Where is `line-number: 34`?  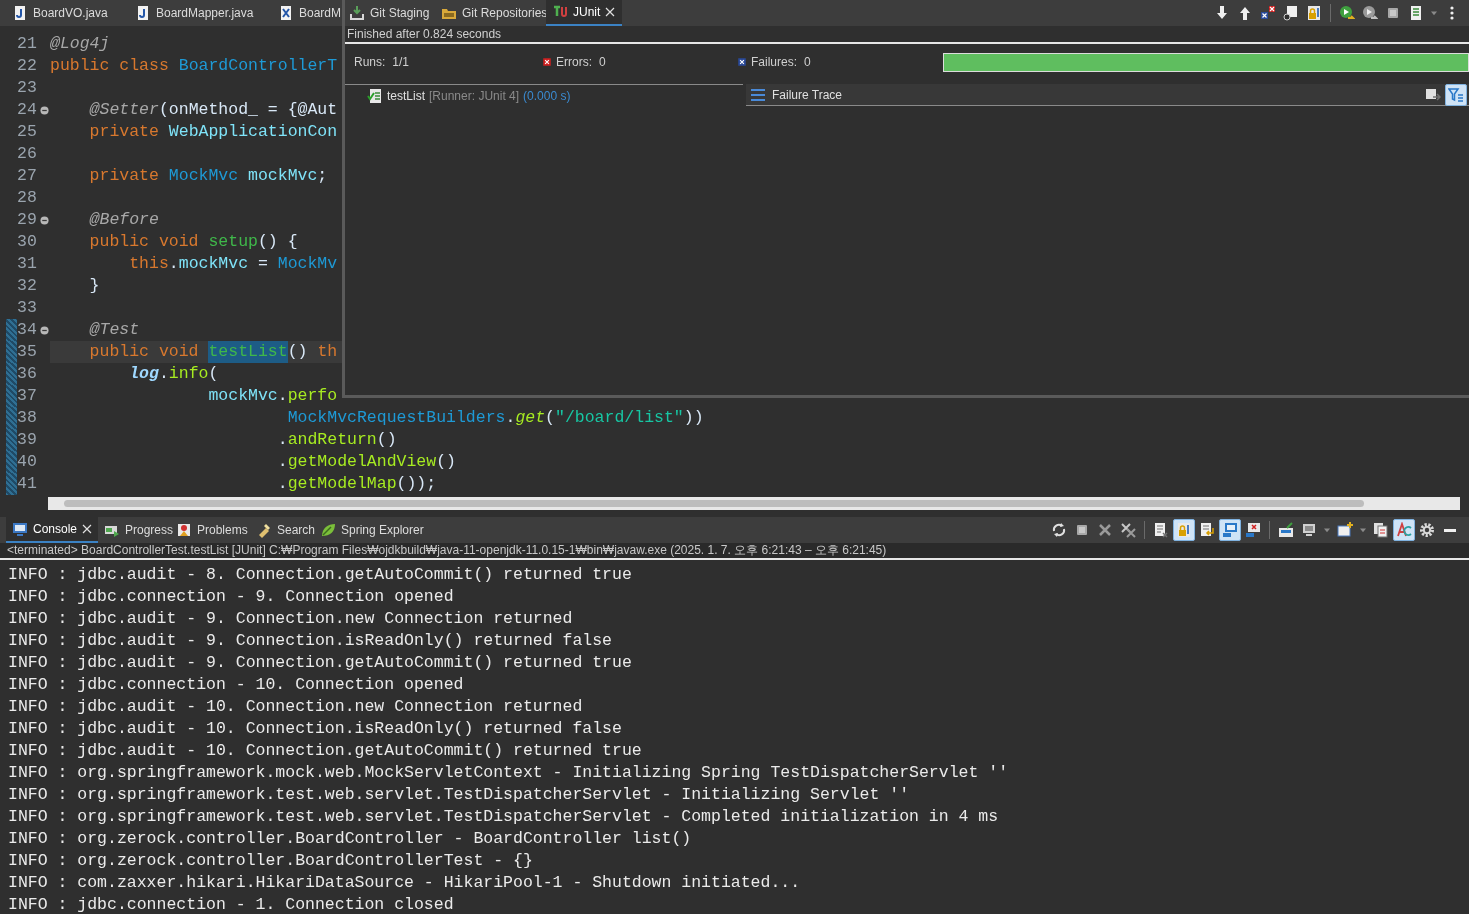
line-number: 34 is located at coordinates (27, 330).